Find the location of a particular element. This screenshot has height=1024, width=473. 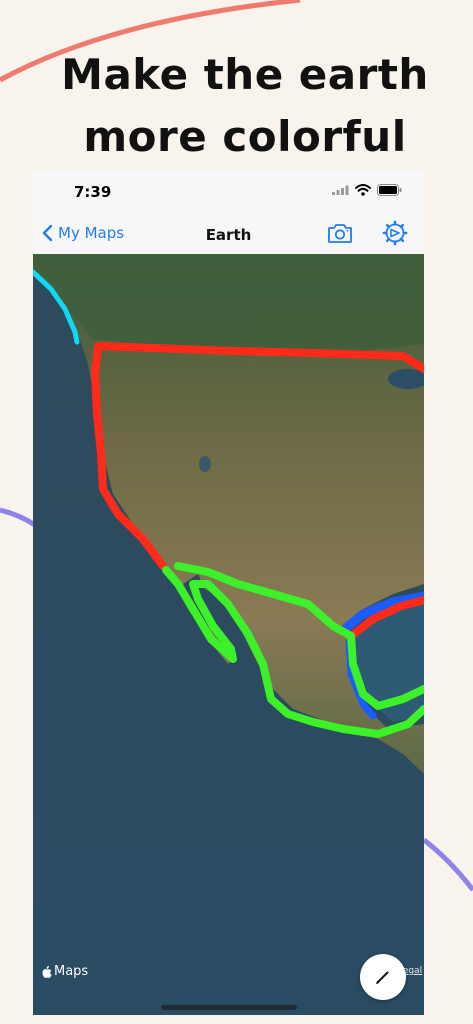

cellular-signal-icon is located at coordinates (340, 190).